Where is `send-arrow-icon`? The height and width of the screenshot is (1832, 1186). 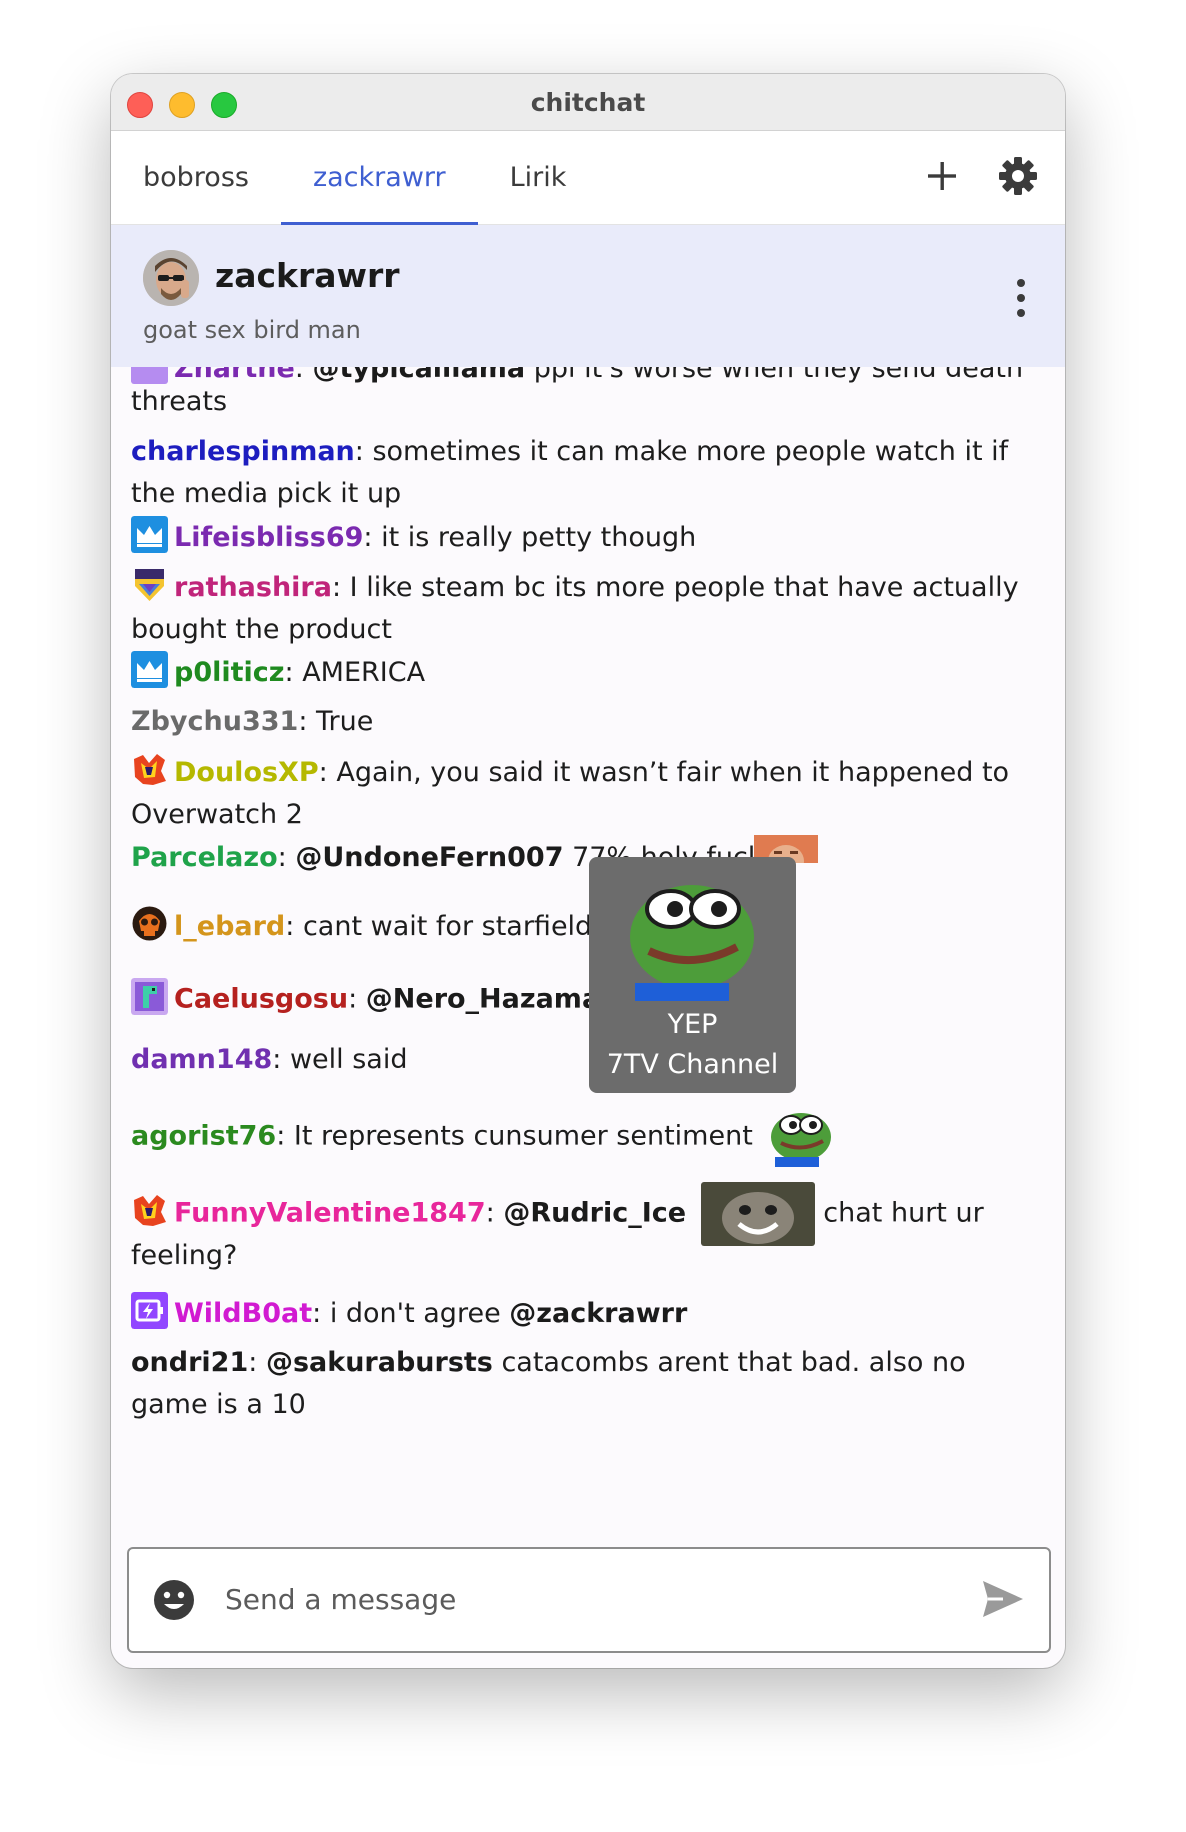
send-arrow-icon is located at coordinates (1003, 1599).